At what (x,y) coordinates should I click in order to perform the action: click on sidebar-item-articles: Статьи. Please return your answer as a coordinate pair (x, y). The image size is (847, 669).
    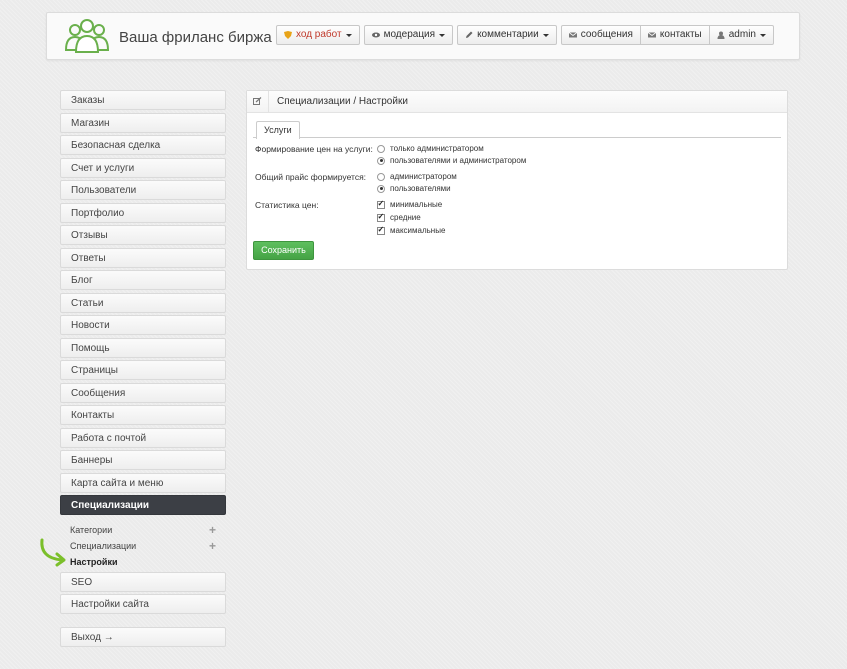
    Looking at the image, I should click on (143, 302).